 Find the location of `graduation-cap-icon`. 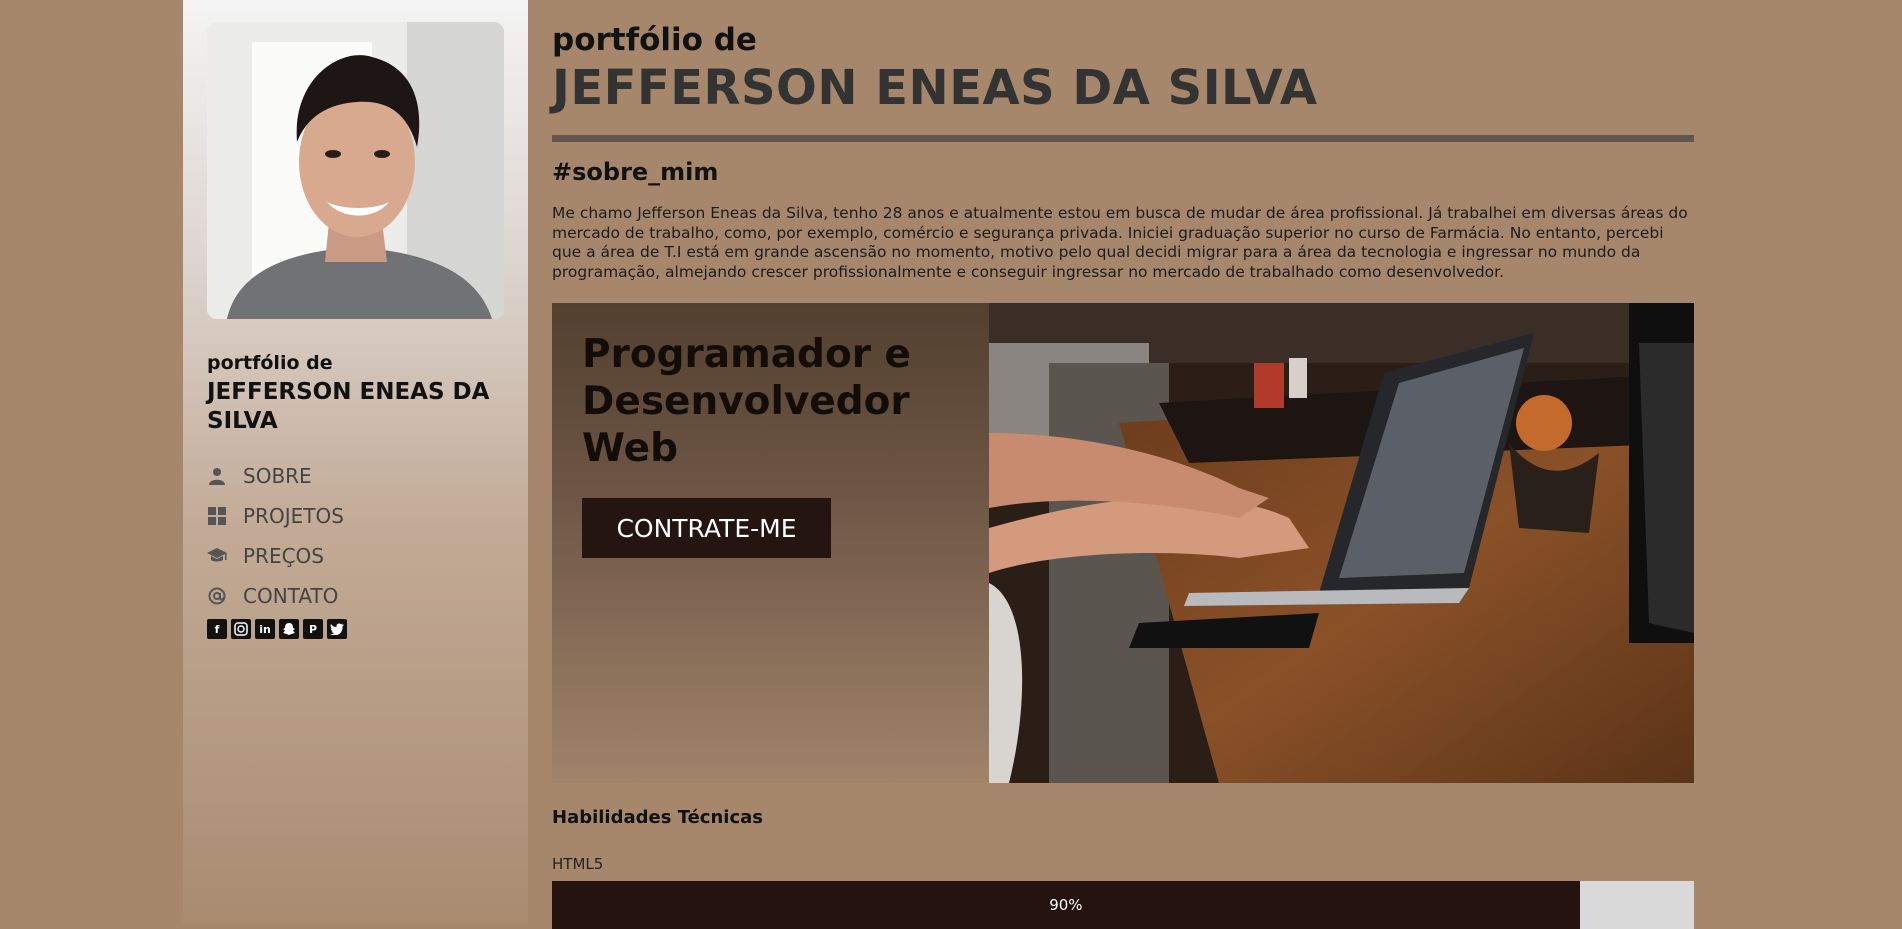

graduation-cap-icon is located at coordinates (217, 556).